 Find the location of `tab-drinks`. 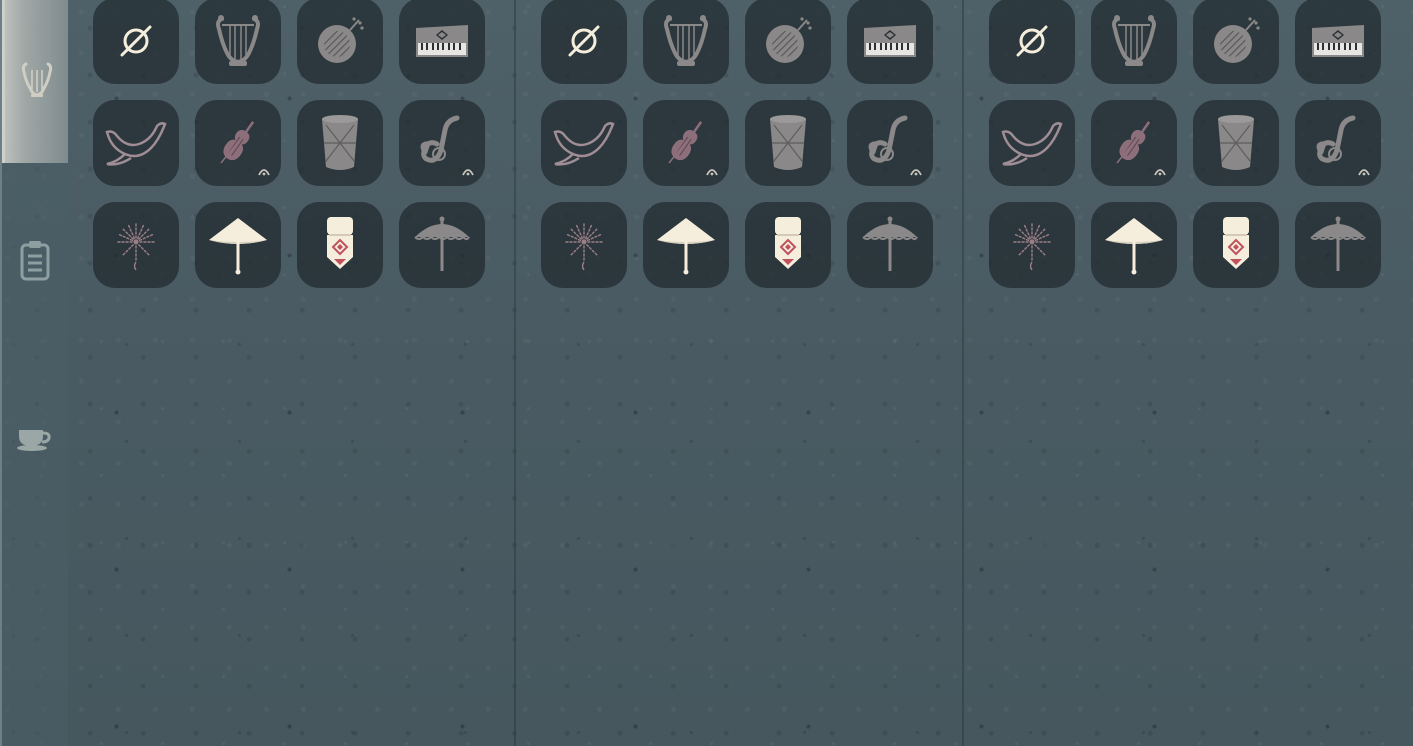

tab-drinks is located at coordinates (35, 440).